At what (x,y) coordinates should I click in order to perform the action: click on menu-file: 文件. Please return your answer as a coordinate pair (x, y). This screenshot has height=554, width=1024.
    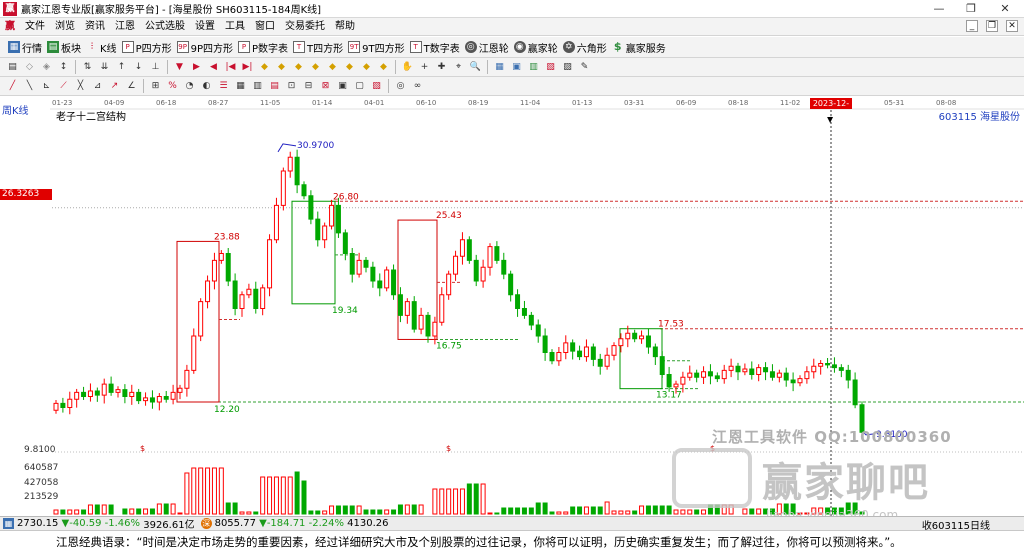
    Looking at the image, I should click on (35, 27).